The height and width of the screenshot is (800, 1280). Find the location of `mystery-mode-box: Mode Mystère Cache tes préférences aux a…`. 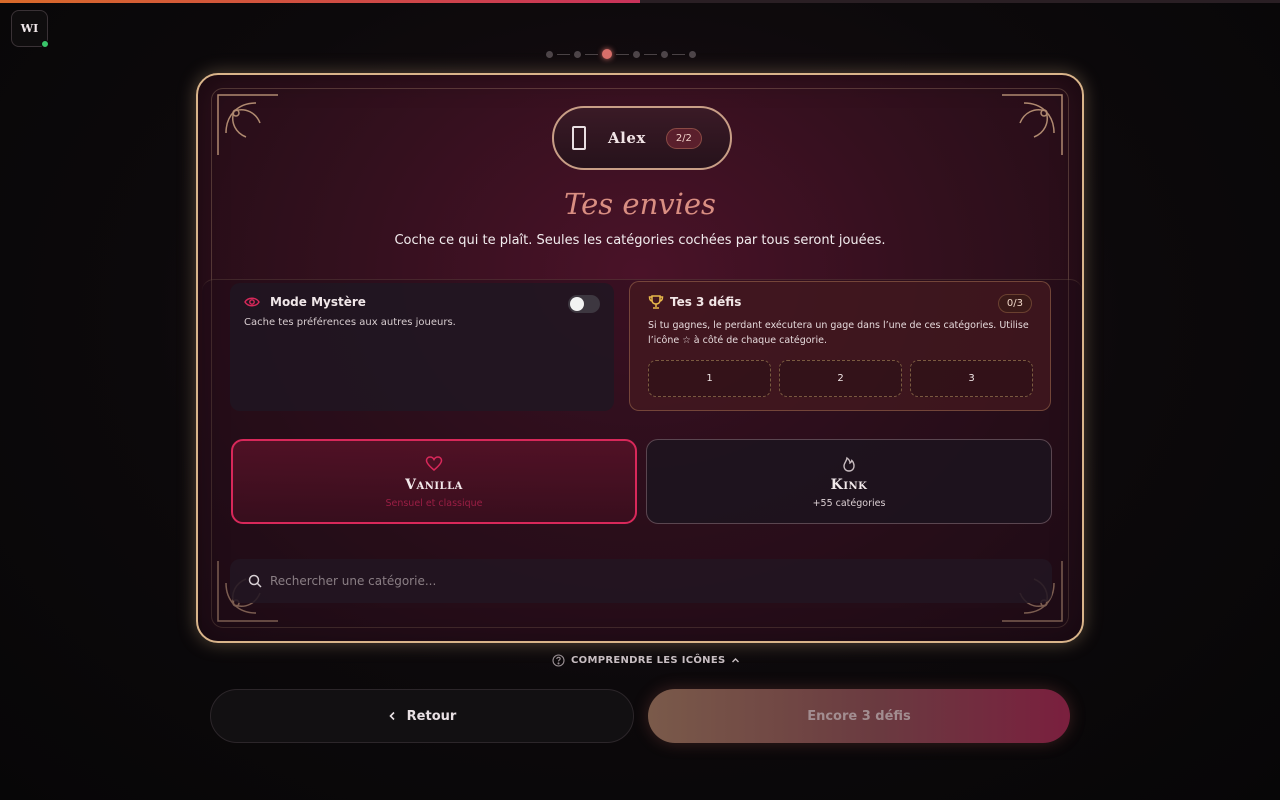

mystery-mode-box: Mode Mystère Cache tes préférences aux a… is located at coordinates (422, 347).